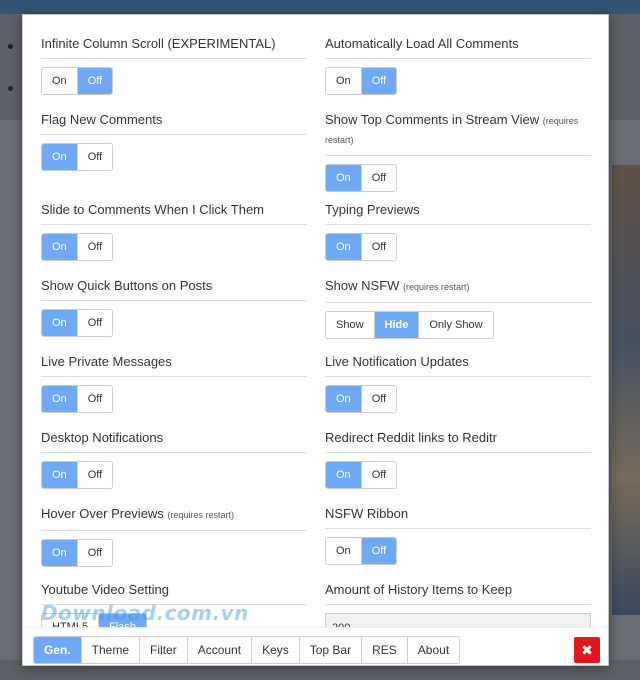  I want to click on setting-title-text: Live Private Messages, so click(106, 361).